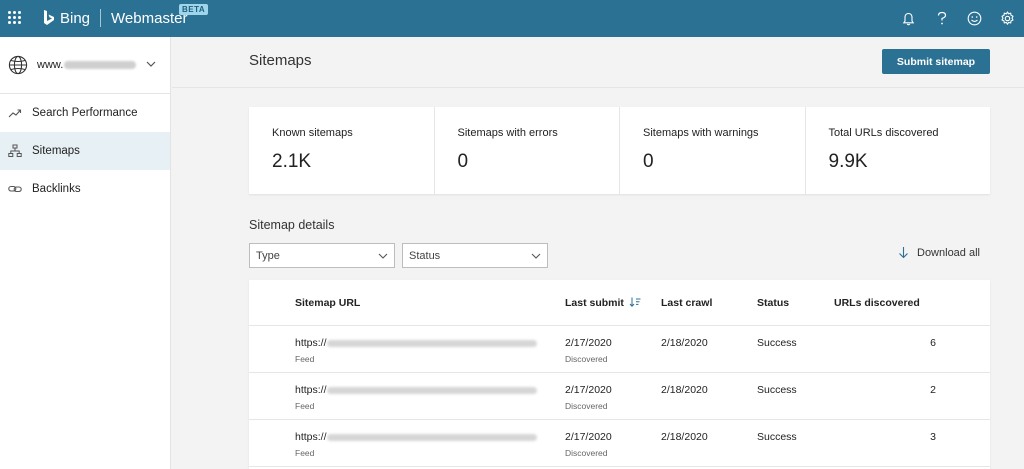 This screenshot has height=469, width=1024. What do you see at coordinates (280, 60) in the screenshot?
I see `page-title: Sitemaps` at bounding box center [280, 60].